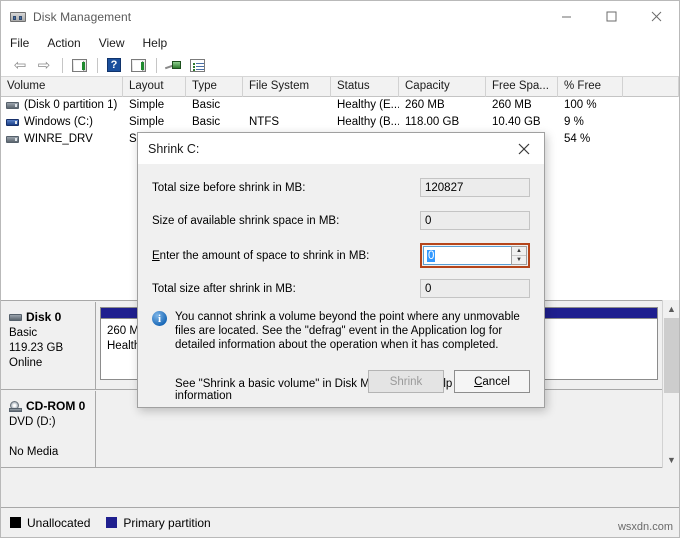 This screenshot has height=538, width=680. I want to click on shrink-amount-field-highlight: 0 ▲ ▼, so click(475, 255).